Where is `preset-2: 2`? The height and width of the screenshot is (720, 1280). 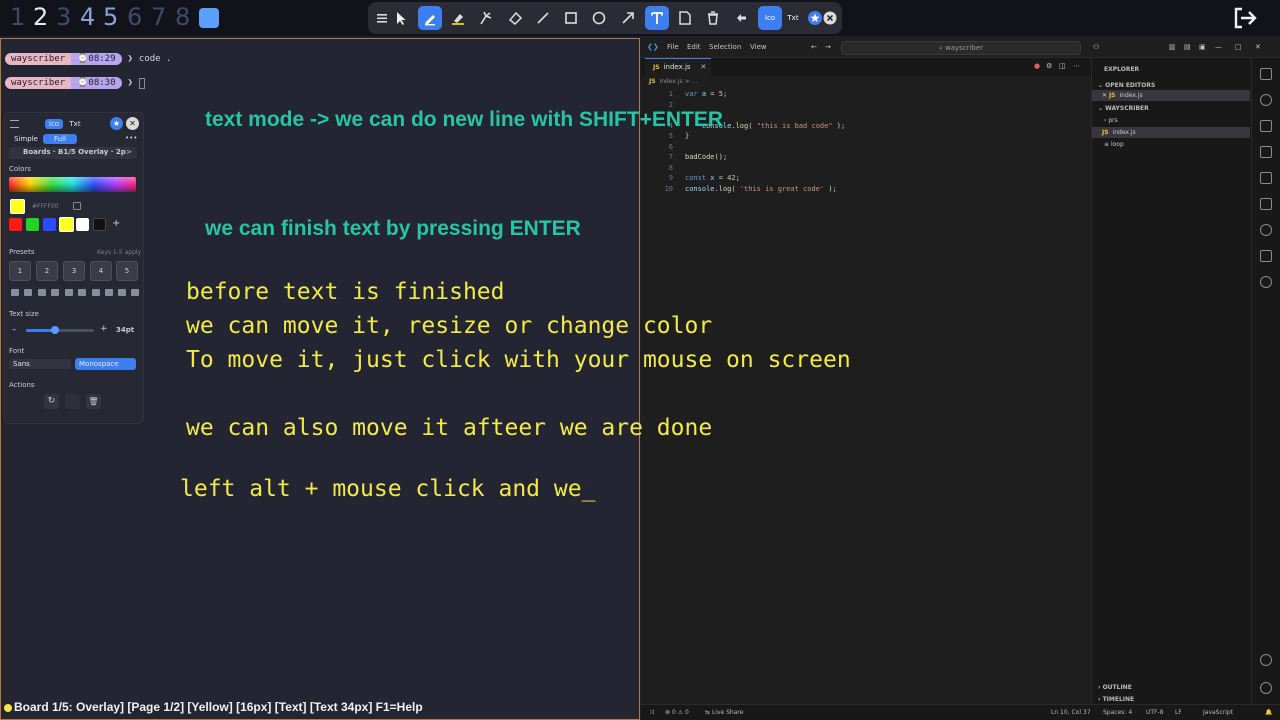 preset-2: 2 is located at coordinates (47, 271).